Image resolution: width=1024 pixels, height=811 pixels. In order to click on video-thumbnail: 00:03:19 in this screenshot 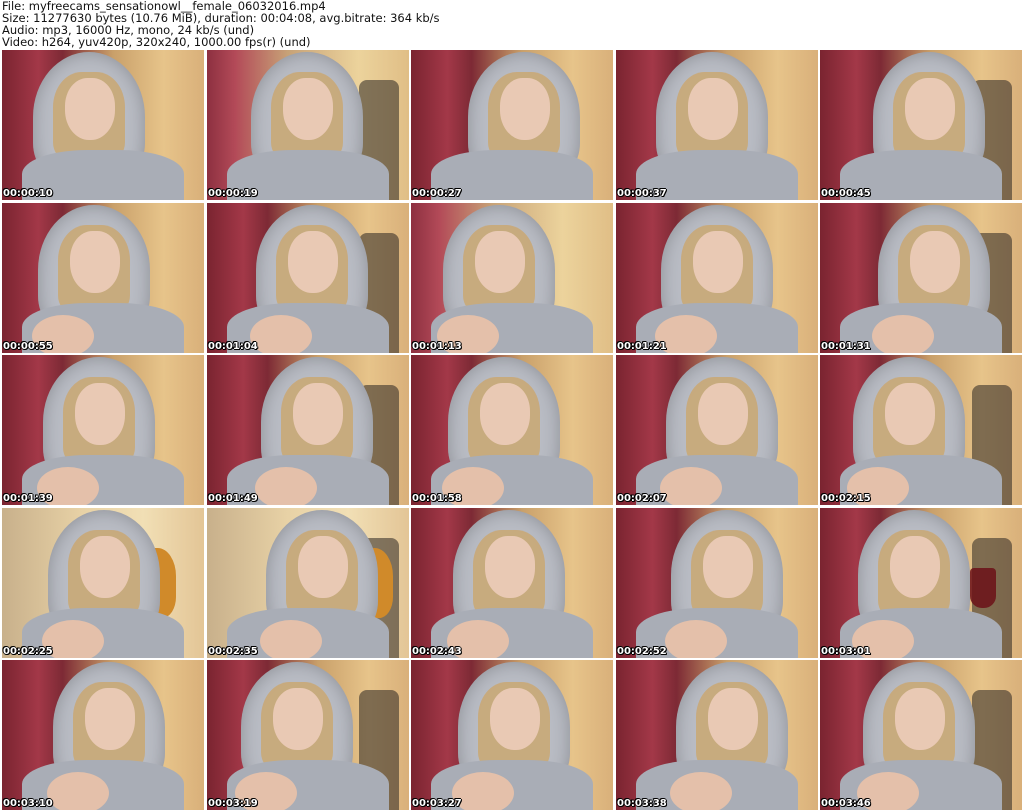, I will do `click(308, 735)`.